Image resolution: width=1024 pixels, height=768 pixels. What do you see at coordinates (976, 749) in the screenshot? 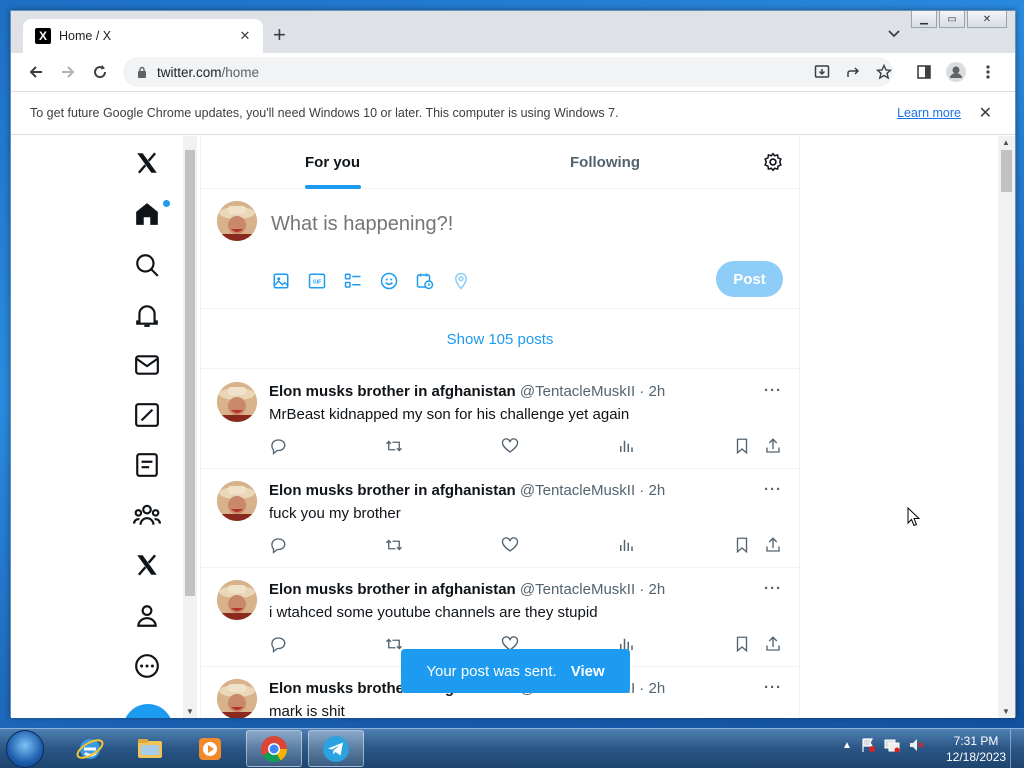
I see `taskbar-clock: 7:31 PM 12/18/2023` at bounding box center [976, 749].